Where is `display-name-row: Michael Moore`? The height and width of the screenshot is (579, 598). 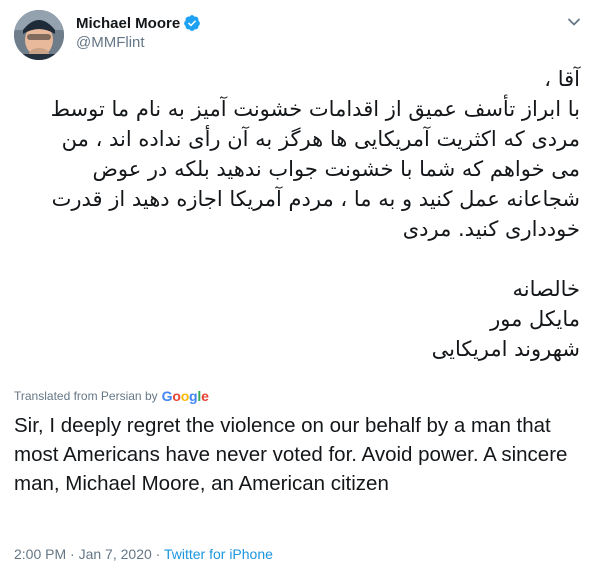
display-name-row: Michael Moore is located at coordinates (138, 23).